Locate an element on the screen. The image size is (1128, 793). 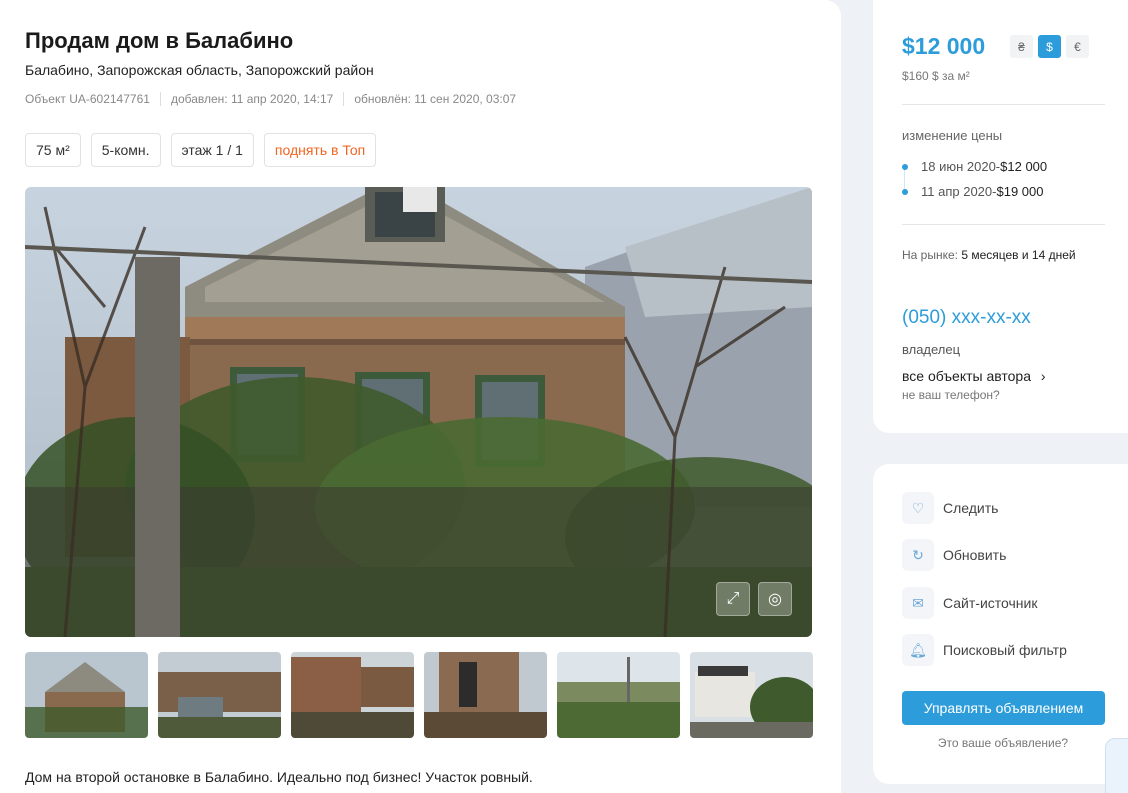
currency-usd-button: $ is located at coordinates (1049, 46).